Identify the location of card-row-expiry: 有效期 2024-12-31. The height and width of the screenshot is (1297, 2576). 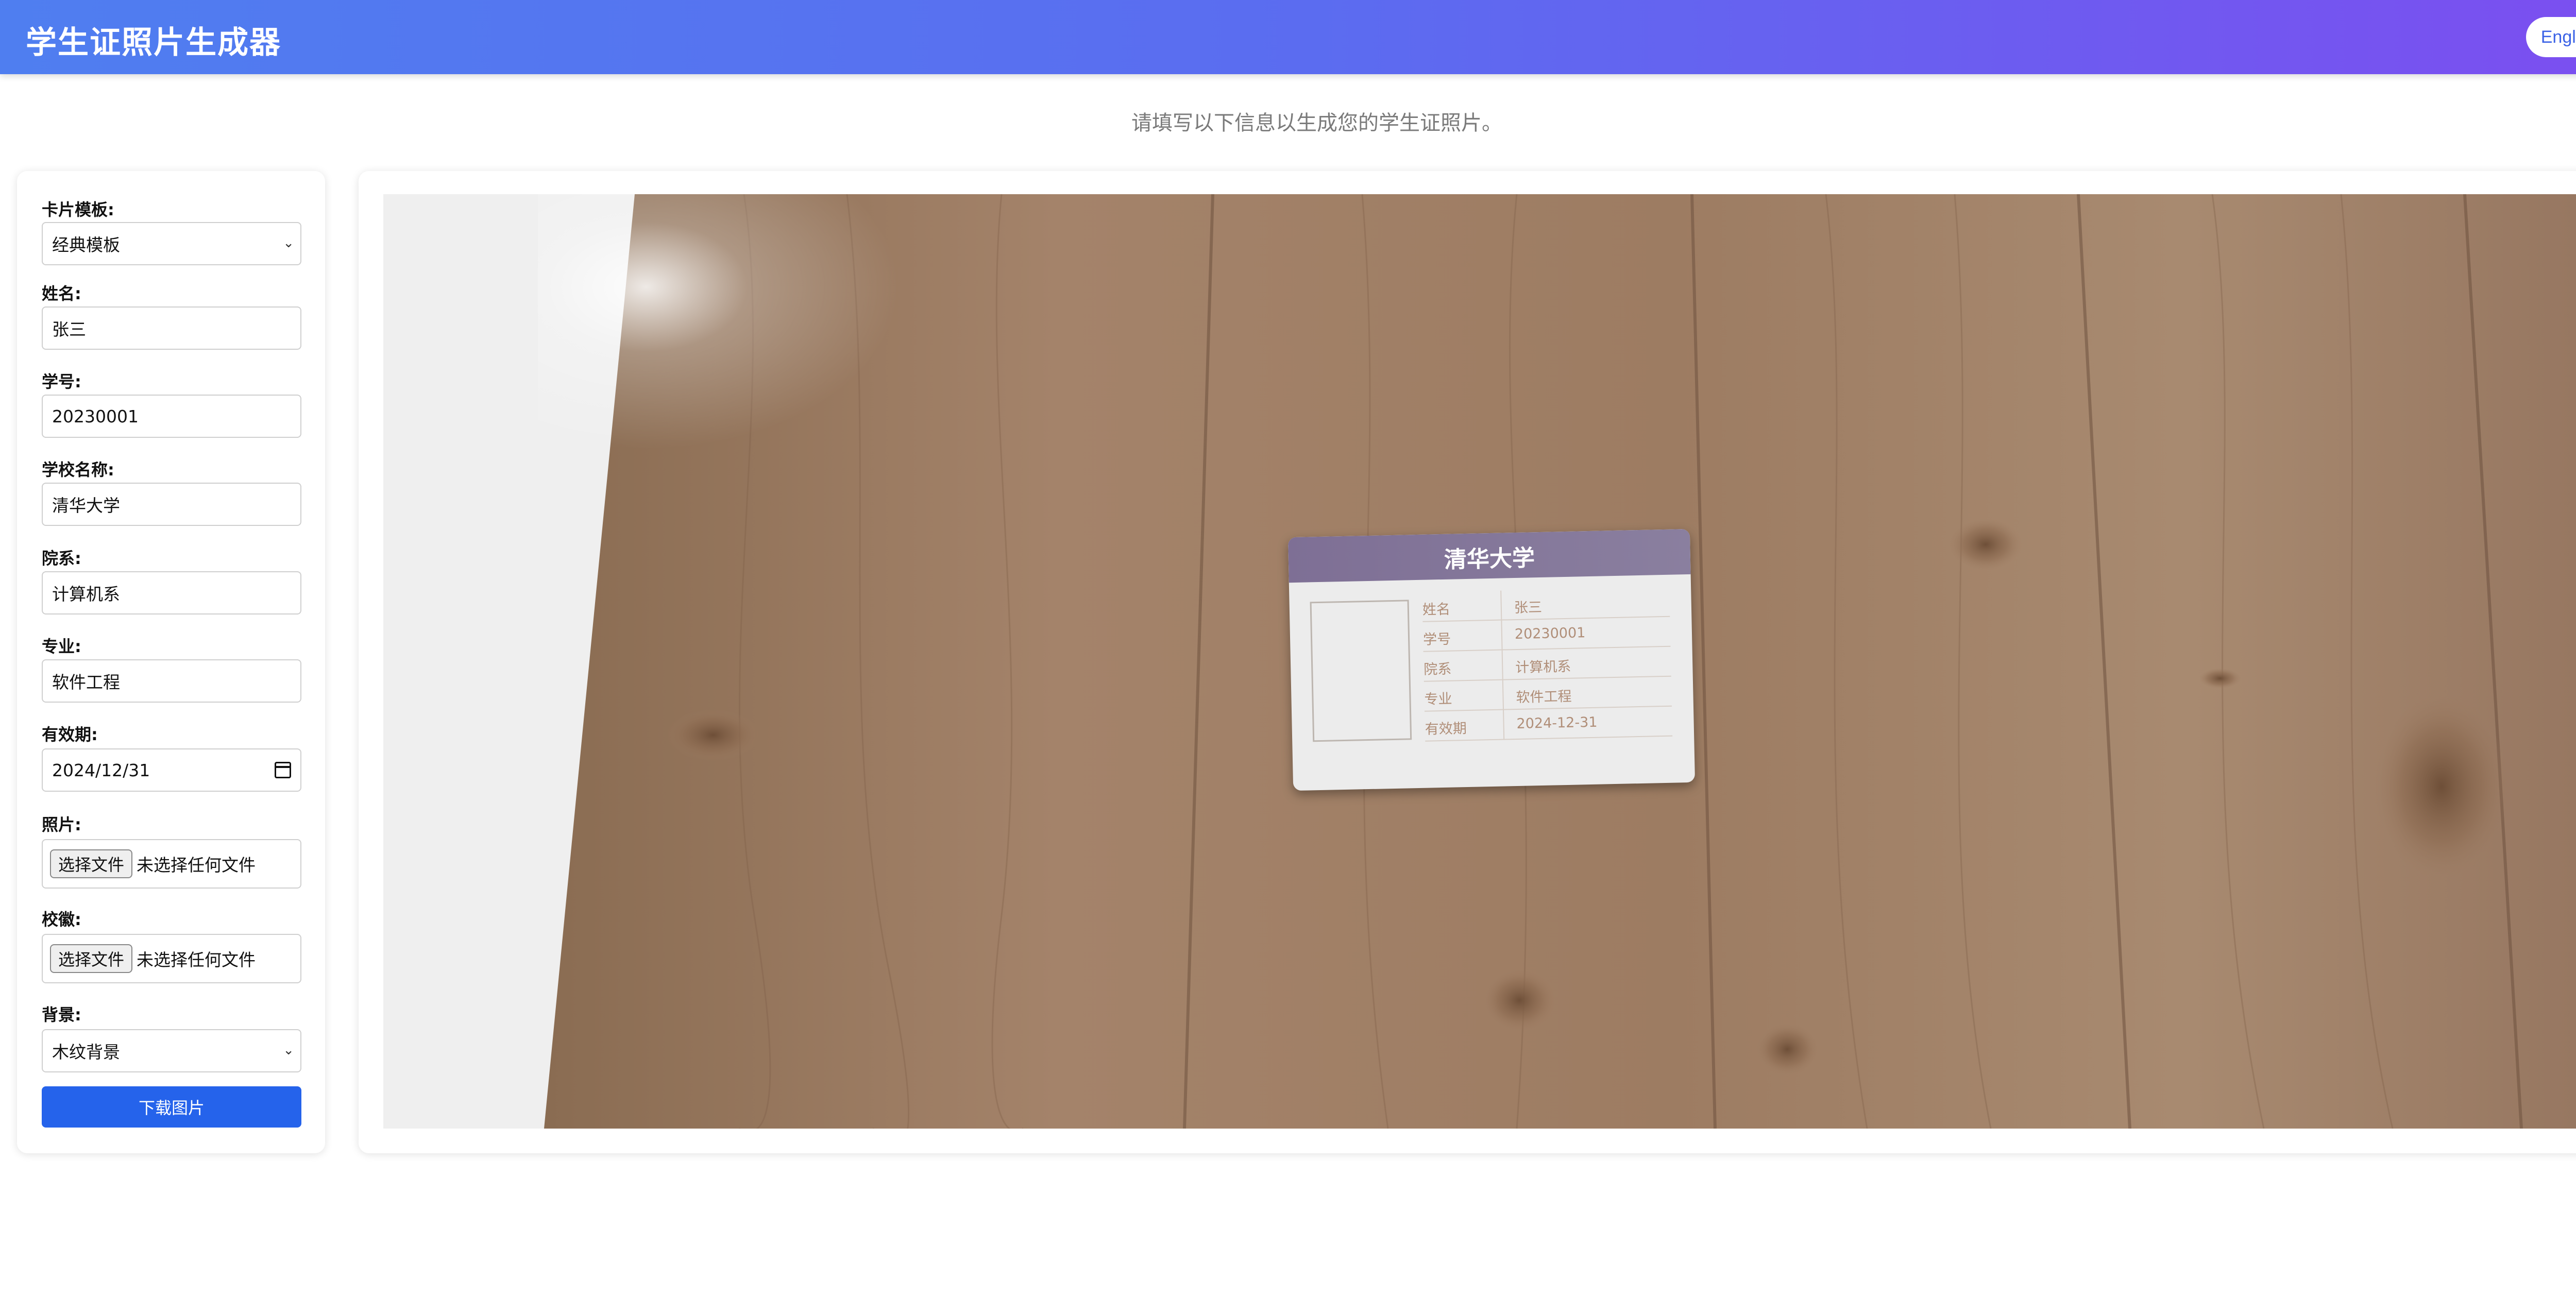
(1549, 724).